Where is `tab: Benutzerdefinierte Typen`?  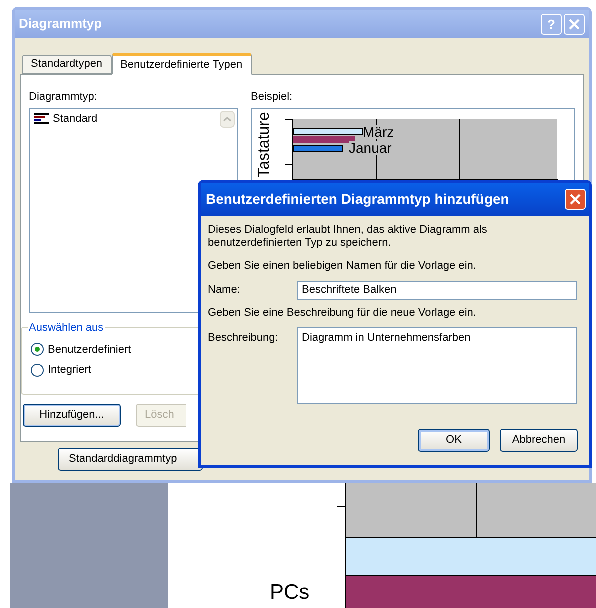
tab: Benutzerdefinierte Typen is located at coordinates (182, 64).